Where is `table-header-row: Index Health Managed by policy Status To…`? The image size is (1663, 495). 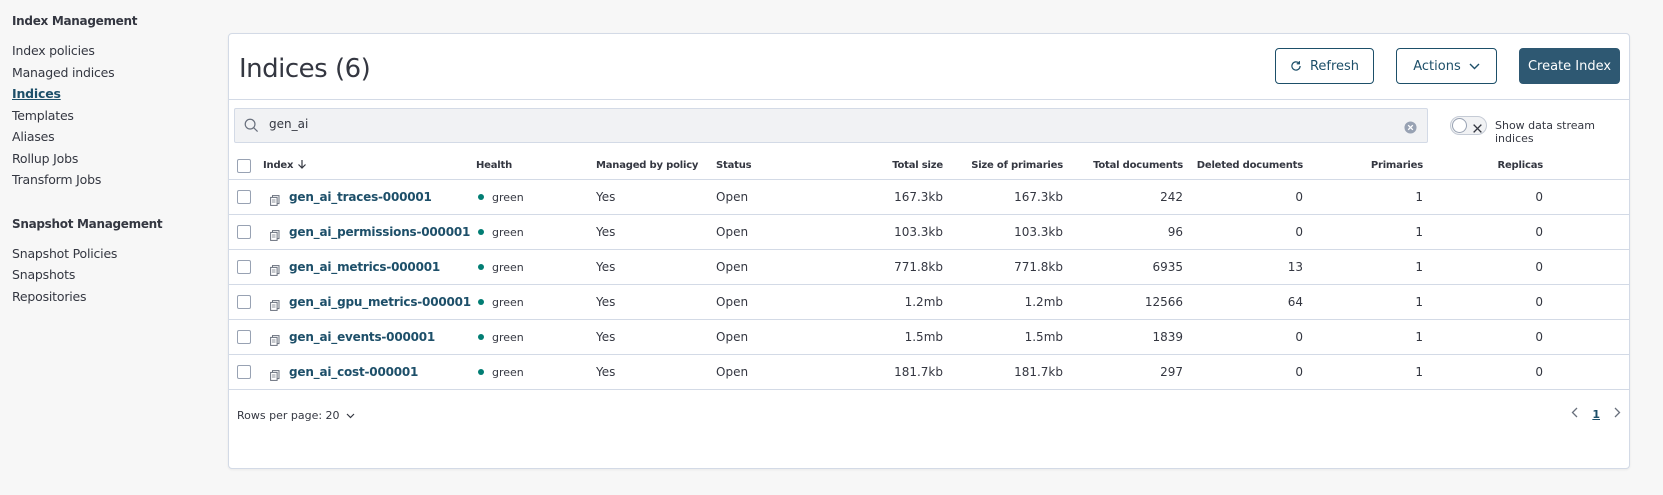
table-header-row: Index Health Managed by policy Status To… is located at coordinates (929, 166).